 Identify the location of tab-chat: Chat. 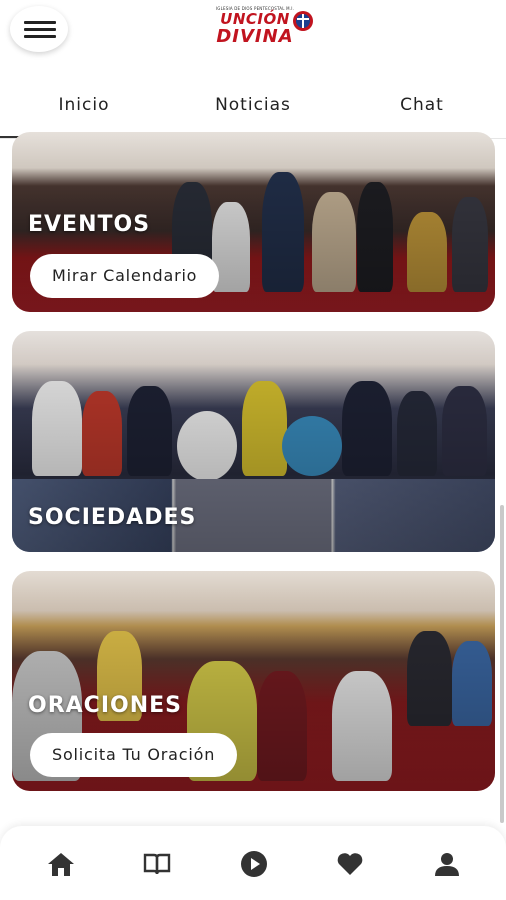
(422, 111).